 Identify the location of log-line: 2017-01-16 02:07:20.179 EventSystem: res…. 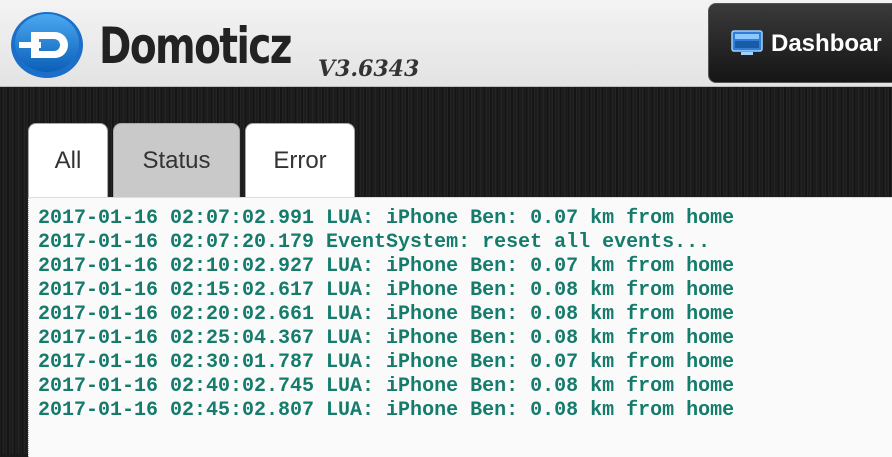
(374, 242).